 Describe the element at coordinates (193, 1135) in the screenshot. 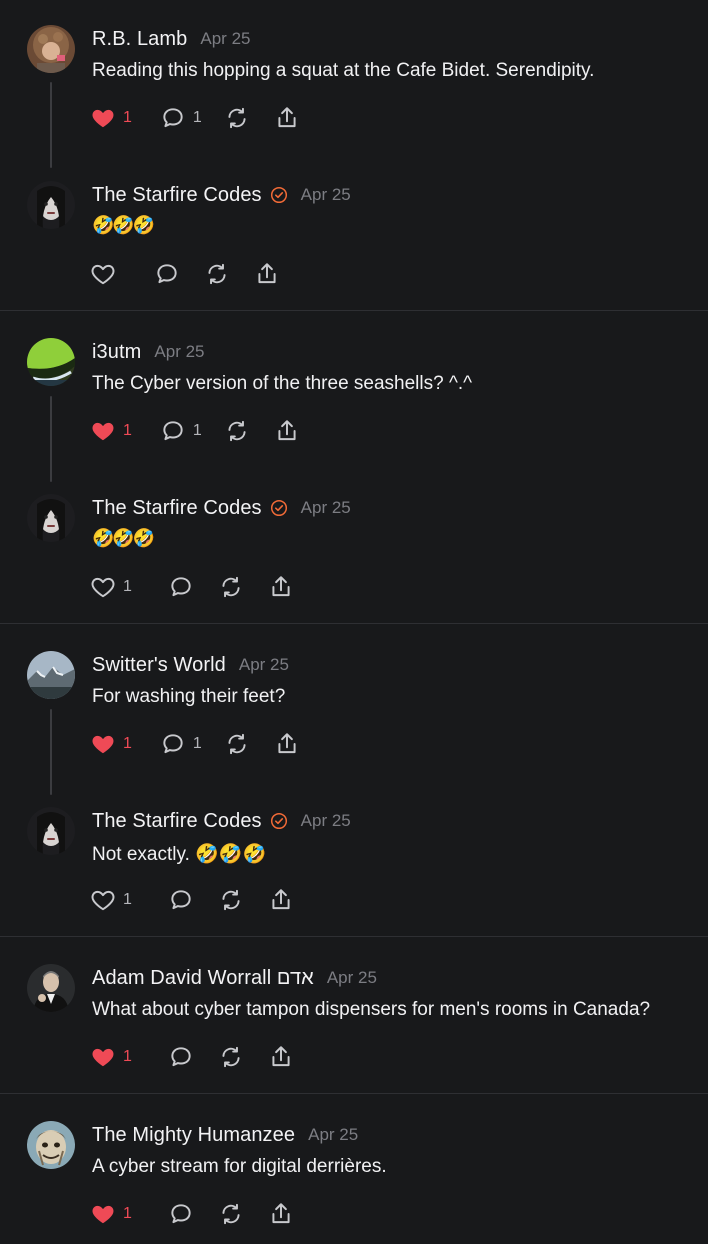

I see `author-name: The Mighty Humanzee` at that location.